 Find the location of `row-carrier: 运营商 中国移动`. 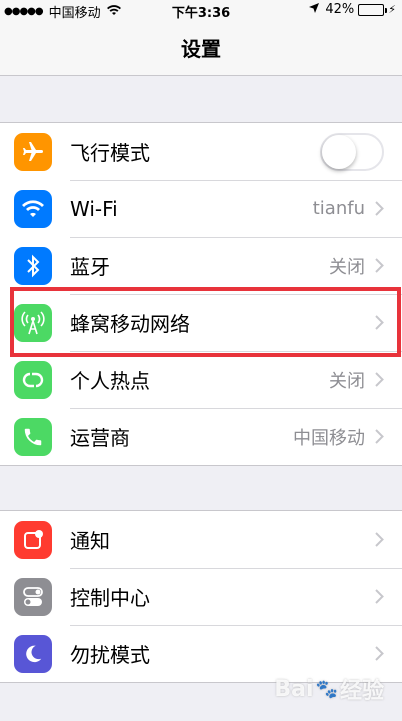

row-carrier: 运营商 中国移动 is located at coordinates (201, 436).